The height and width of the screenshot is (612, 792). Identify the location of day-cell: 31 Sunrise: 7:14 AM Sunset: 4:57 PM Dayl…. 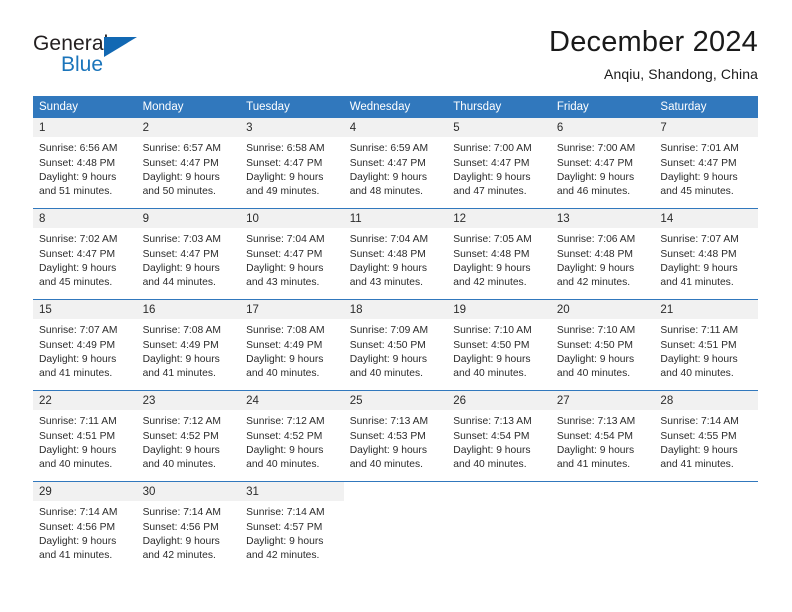
(292, 523).